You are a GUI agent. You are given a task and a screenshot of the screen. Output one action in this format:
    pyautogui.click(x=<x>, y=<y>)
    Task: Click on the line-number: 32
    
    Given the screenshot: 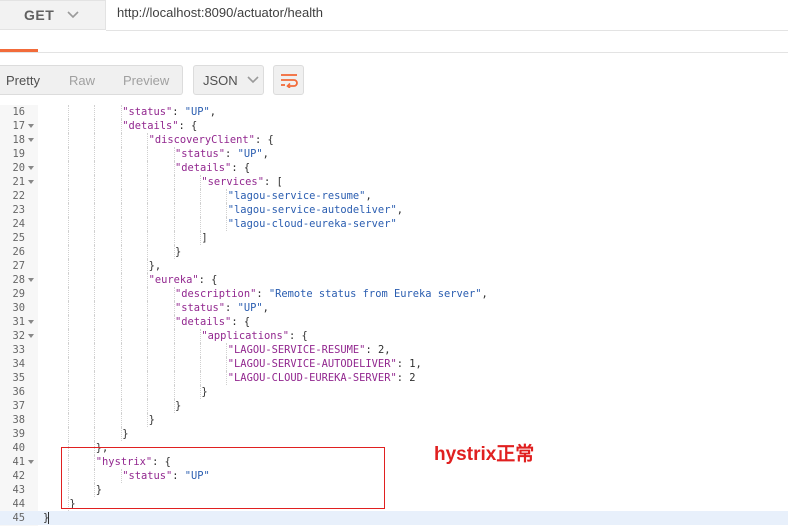 What is the action you would take?
    pyautogui.click(x=18, y=336)
    